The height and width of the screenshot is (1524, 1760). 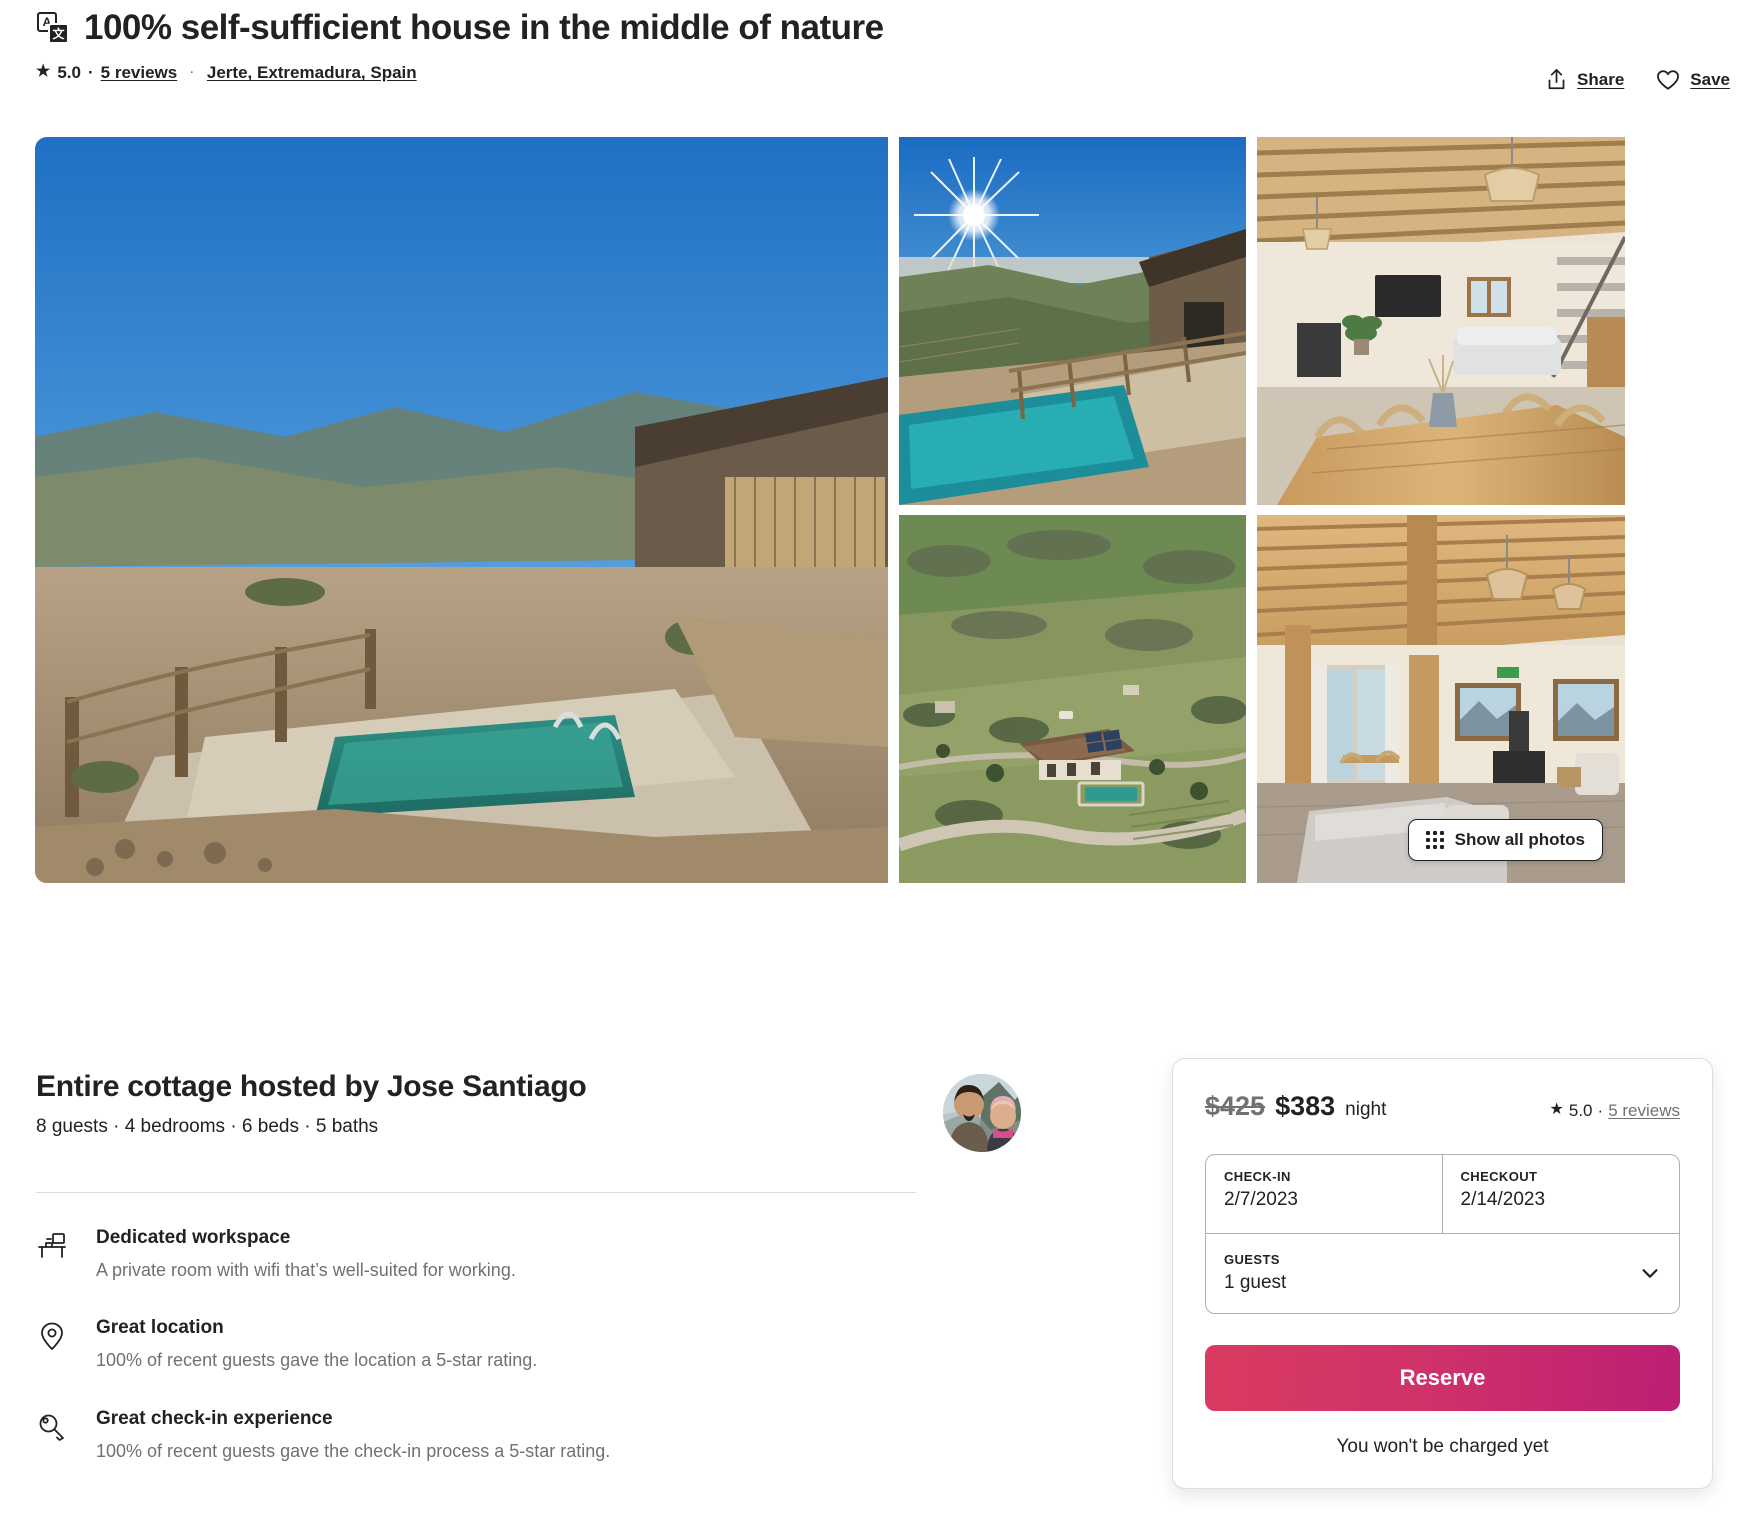 I want to click on location-link: Jerte, Extremadura, Spain, so click(x=312, y=73).